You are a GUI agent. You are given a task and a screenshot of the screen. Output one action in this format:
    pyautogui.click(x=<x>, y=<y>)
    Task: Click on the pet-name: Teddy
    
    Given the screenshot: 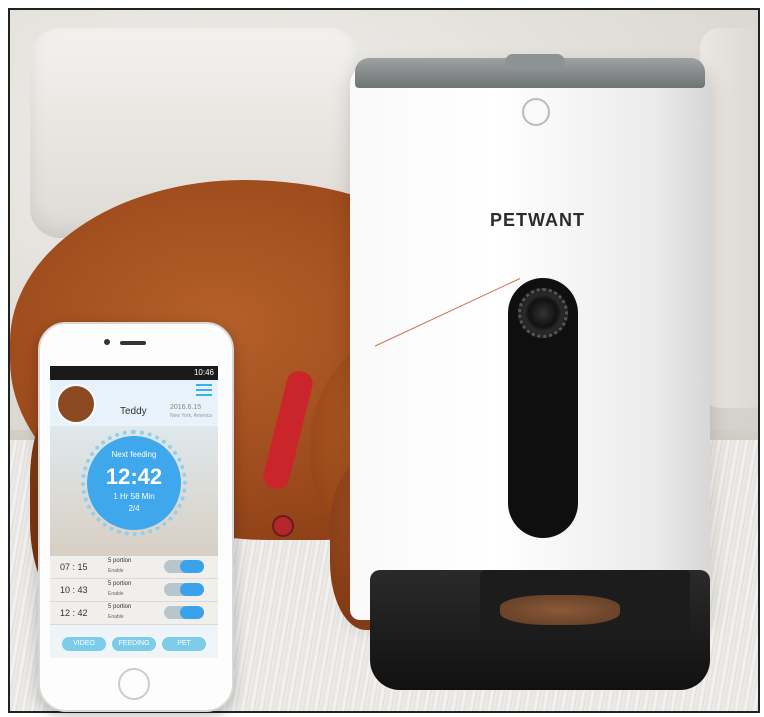 What is the action you would take?
    pyautogui.click(x=133, y=411)
    